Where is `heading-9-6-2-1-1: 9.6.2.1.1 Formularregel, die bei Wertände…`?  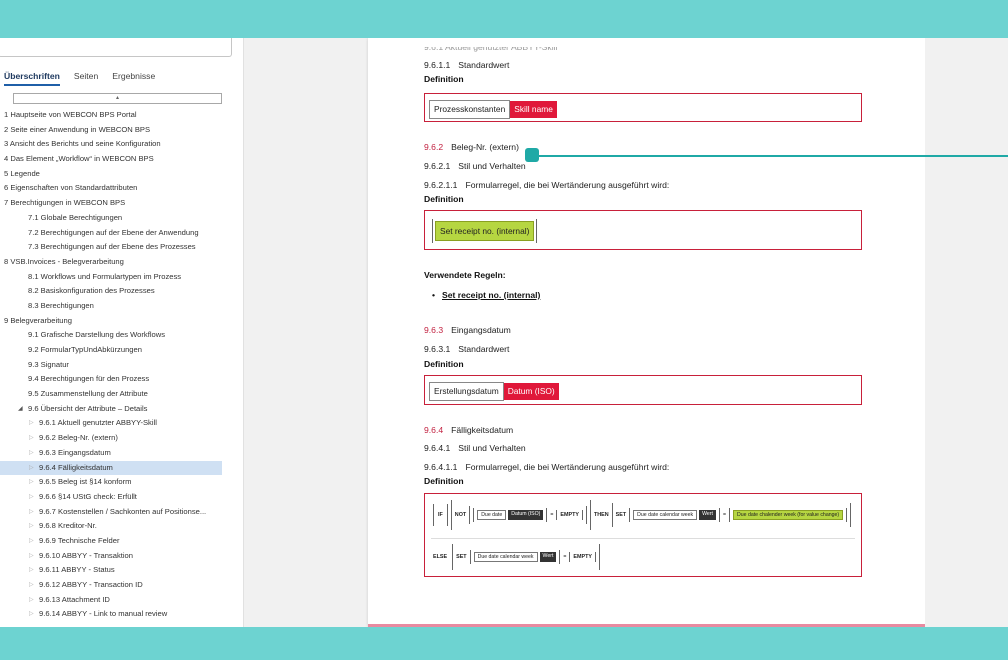 heading-9-6-2-1-1: 9.6.2.1.1 Formularregel, die bei Wertände… is located at coordinates (547, 185).